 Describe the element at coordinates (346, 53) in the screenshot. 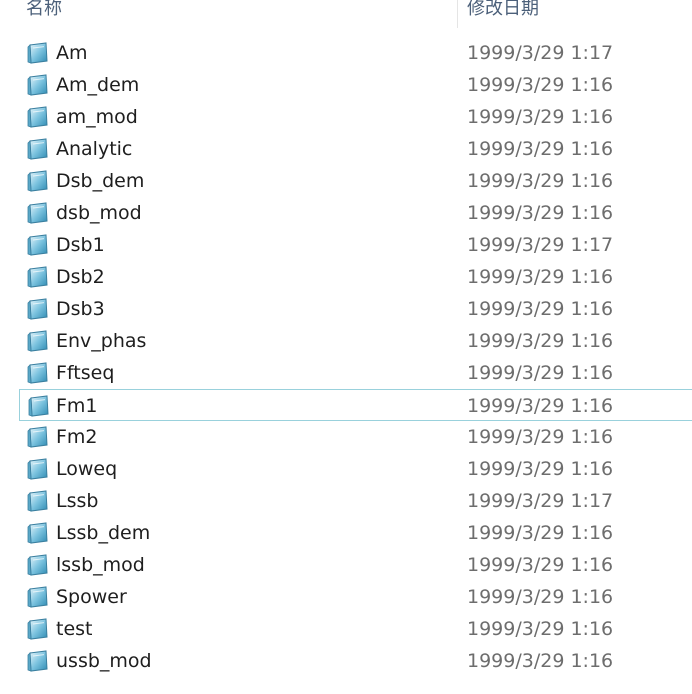

I see `file-row: Am 1999/3/29 1:17` at that location.